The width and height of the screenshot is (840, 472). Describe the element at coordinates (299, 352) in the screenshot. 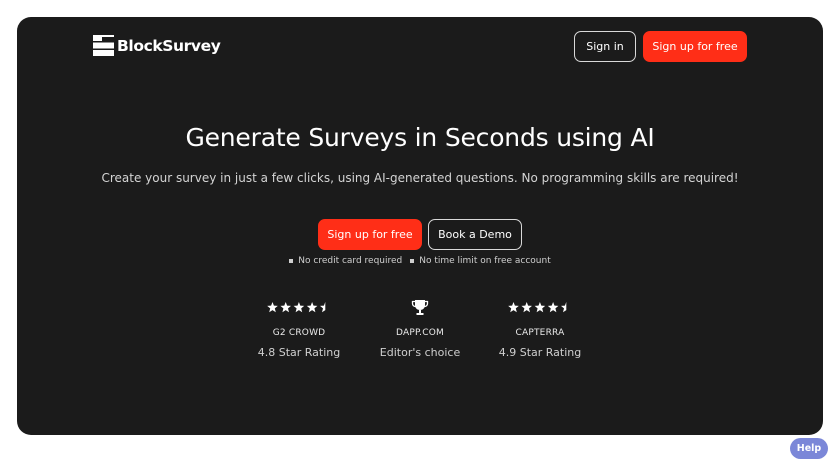

I see `rating-label: 4.8 Star Rating` at that location.